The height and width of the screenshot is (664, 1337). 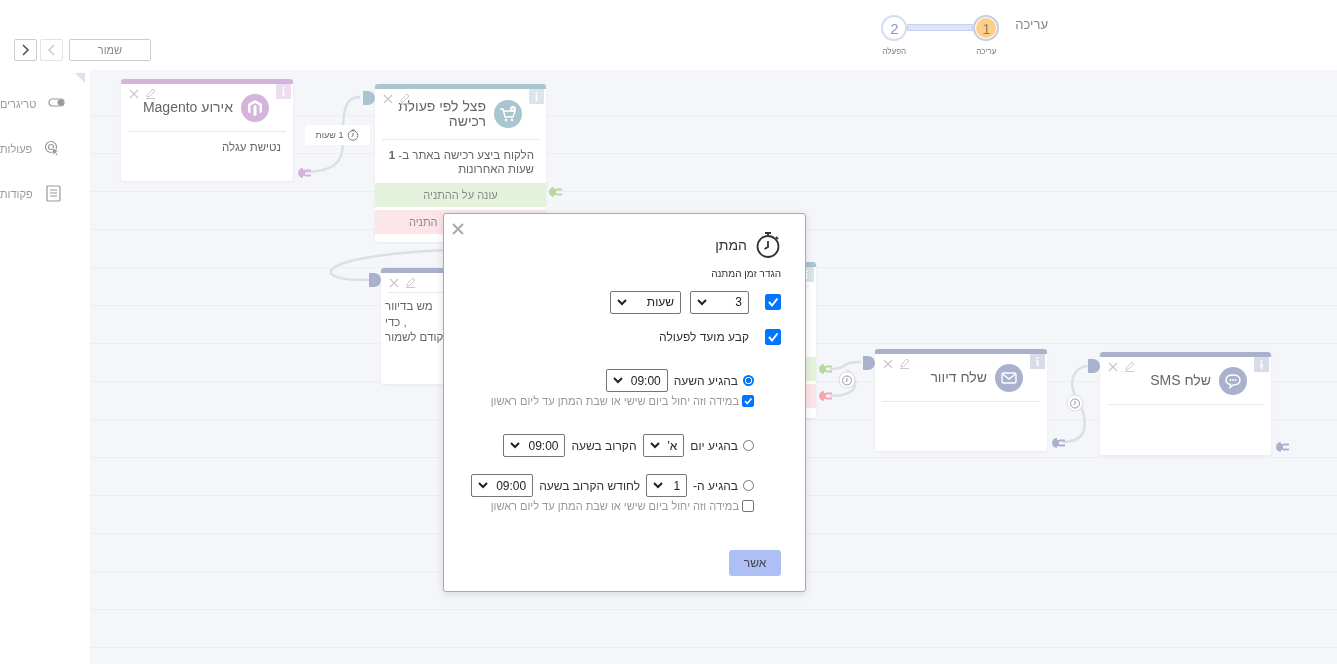 I want to click on stopwatch-icon, so click(x=768, y=245).